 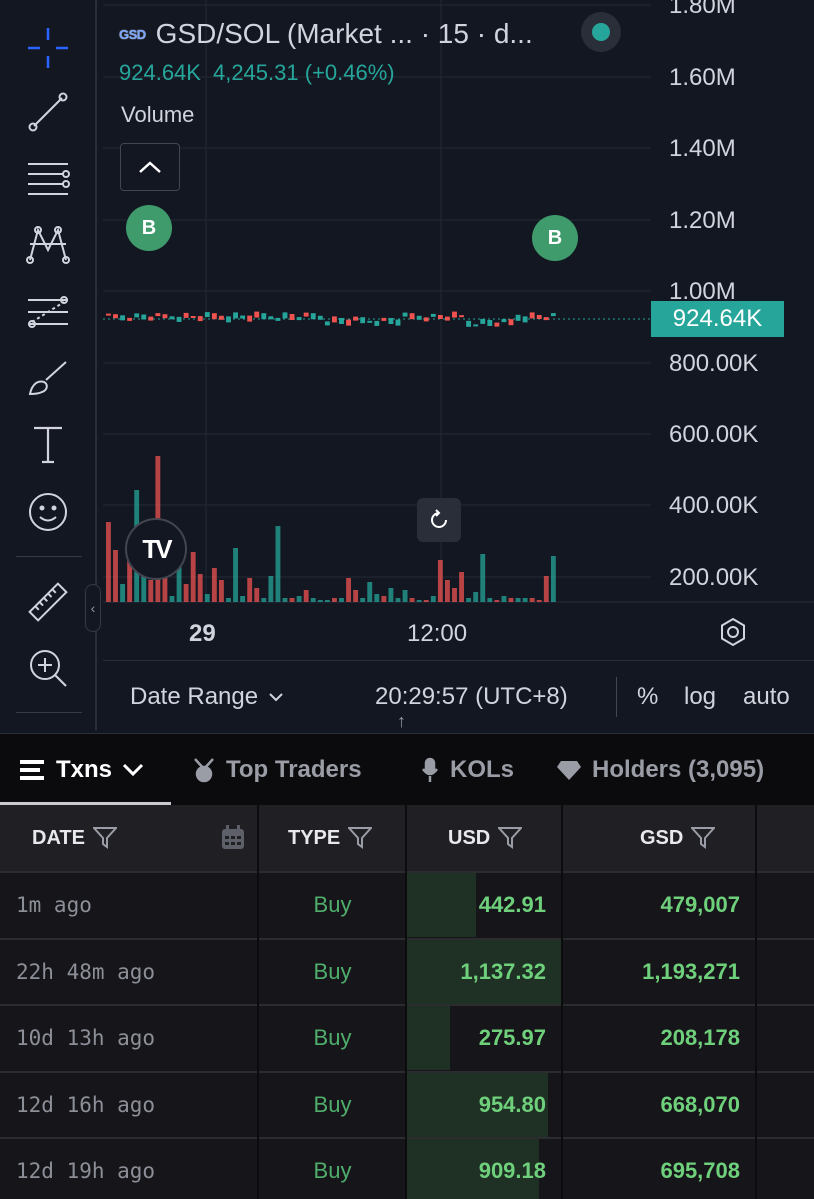 What do you see at coordinates (407, 904) in the screenshot?
I see `table-row: 1m ago Buy 442.91 479,007` at bounding box center [407, 904].